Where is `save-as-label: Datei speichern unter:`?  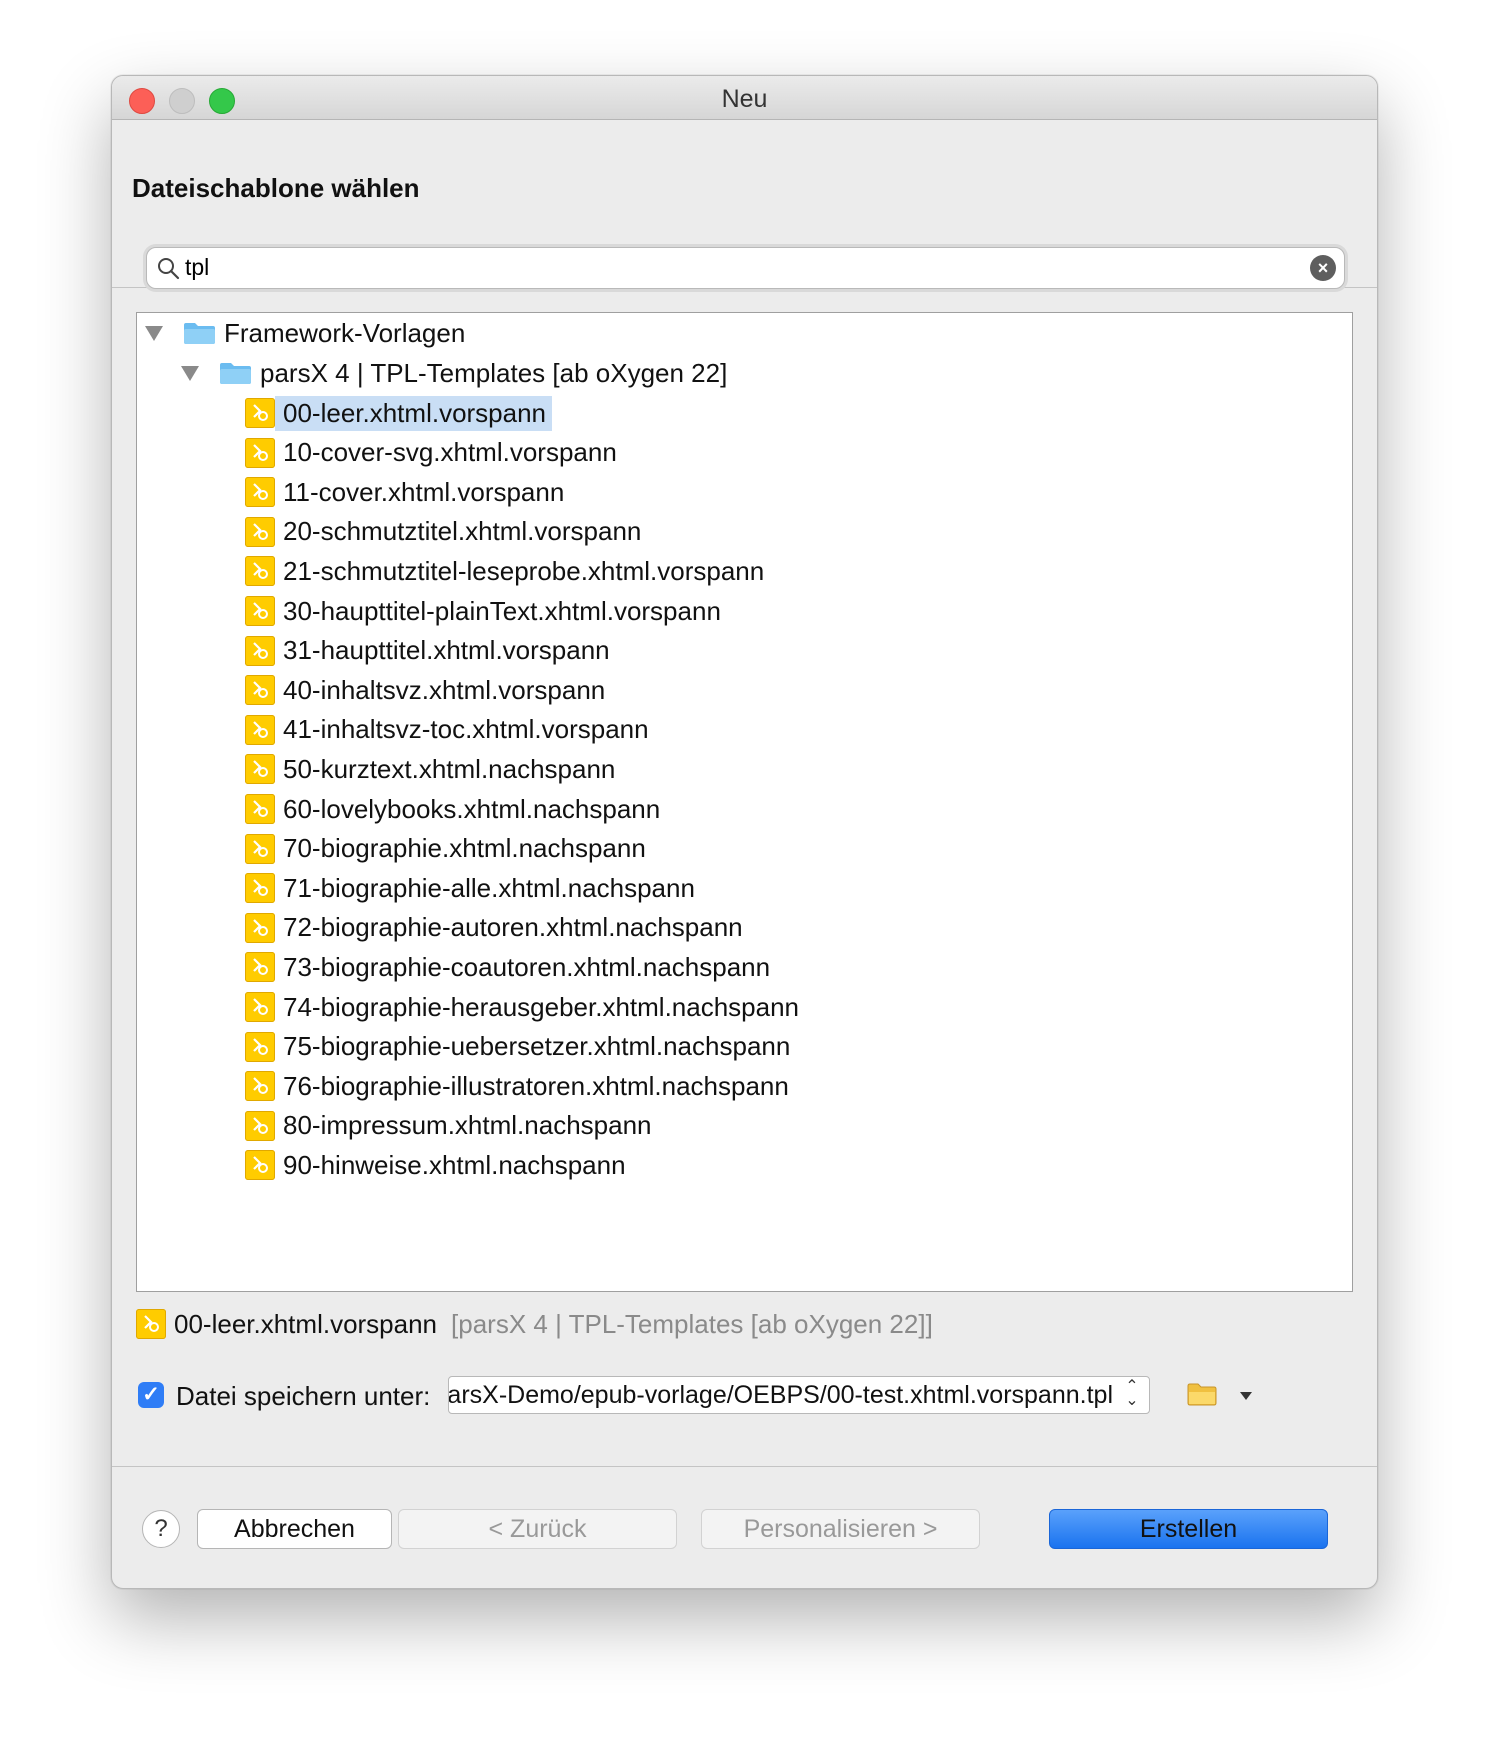
save-as-label: Datei speichern unter: is located at coordinates (303, 1396).